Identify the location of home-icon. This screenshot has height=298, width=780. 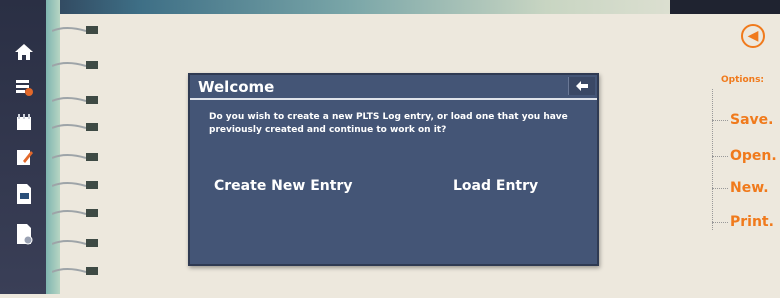
(24, 52).